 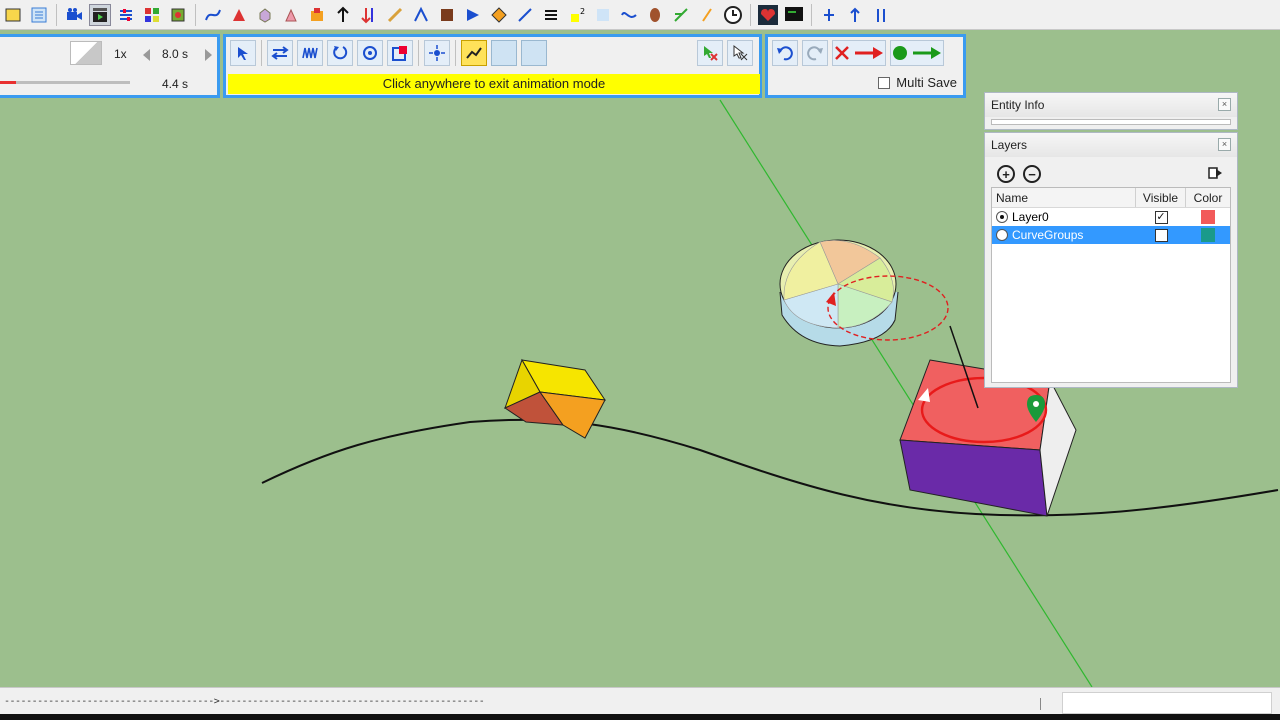 I want to click on remove-layer-icon: −, so click(x=1032, y=174).